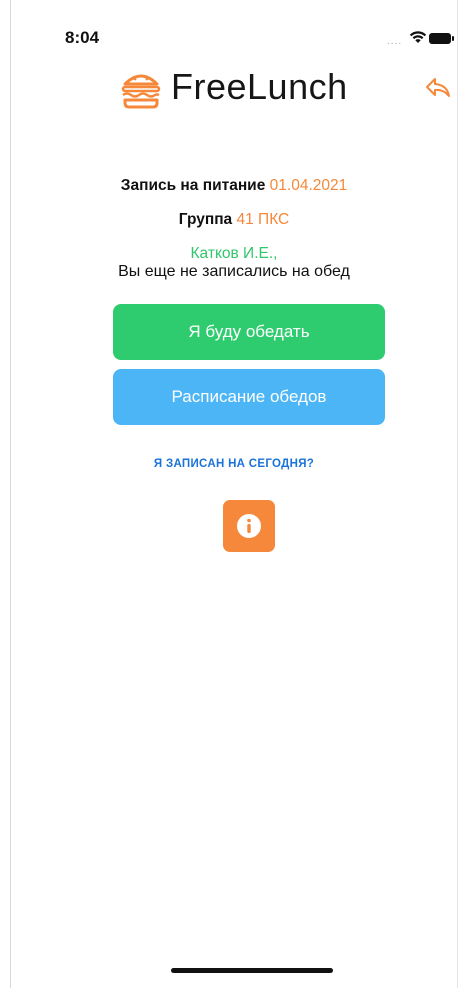 The height and width of the screenshot is (988, 466). I want to click on student-name: Катков И.Е.,, so click(234, 253).